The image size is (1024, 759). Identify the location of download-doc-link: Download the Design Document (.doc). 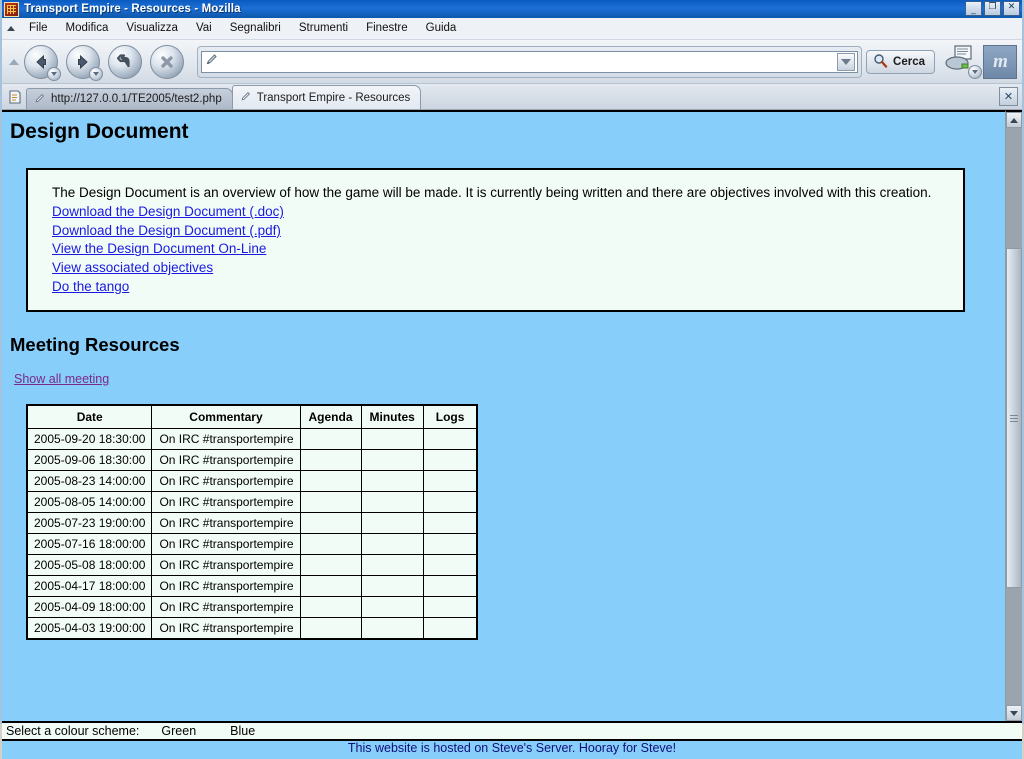
(499, 212).